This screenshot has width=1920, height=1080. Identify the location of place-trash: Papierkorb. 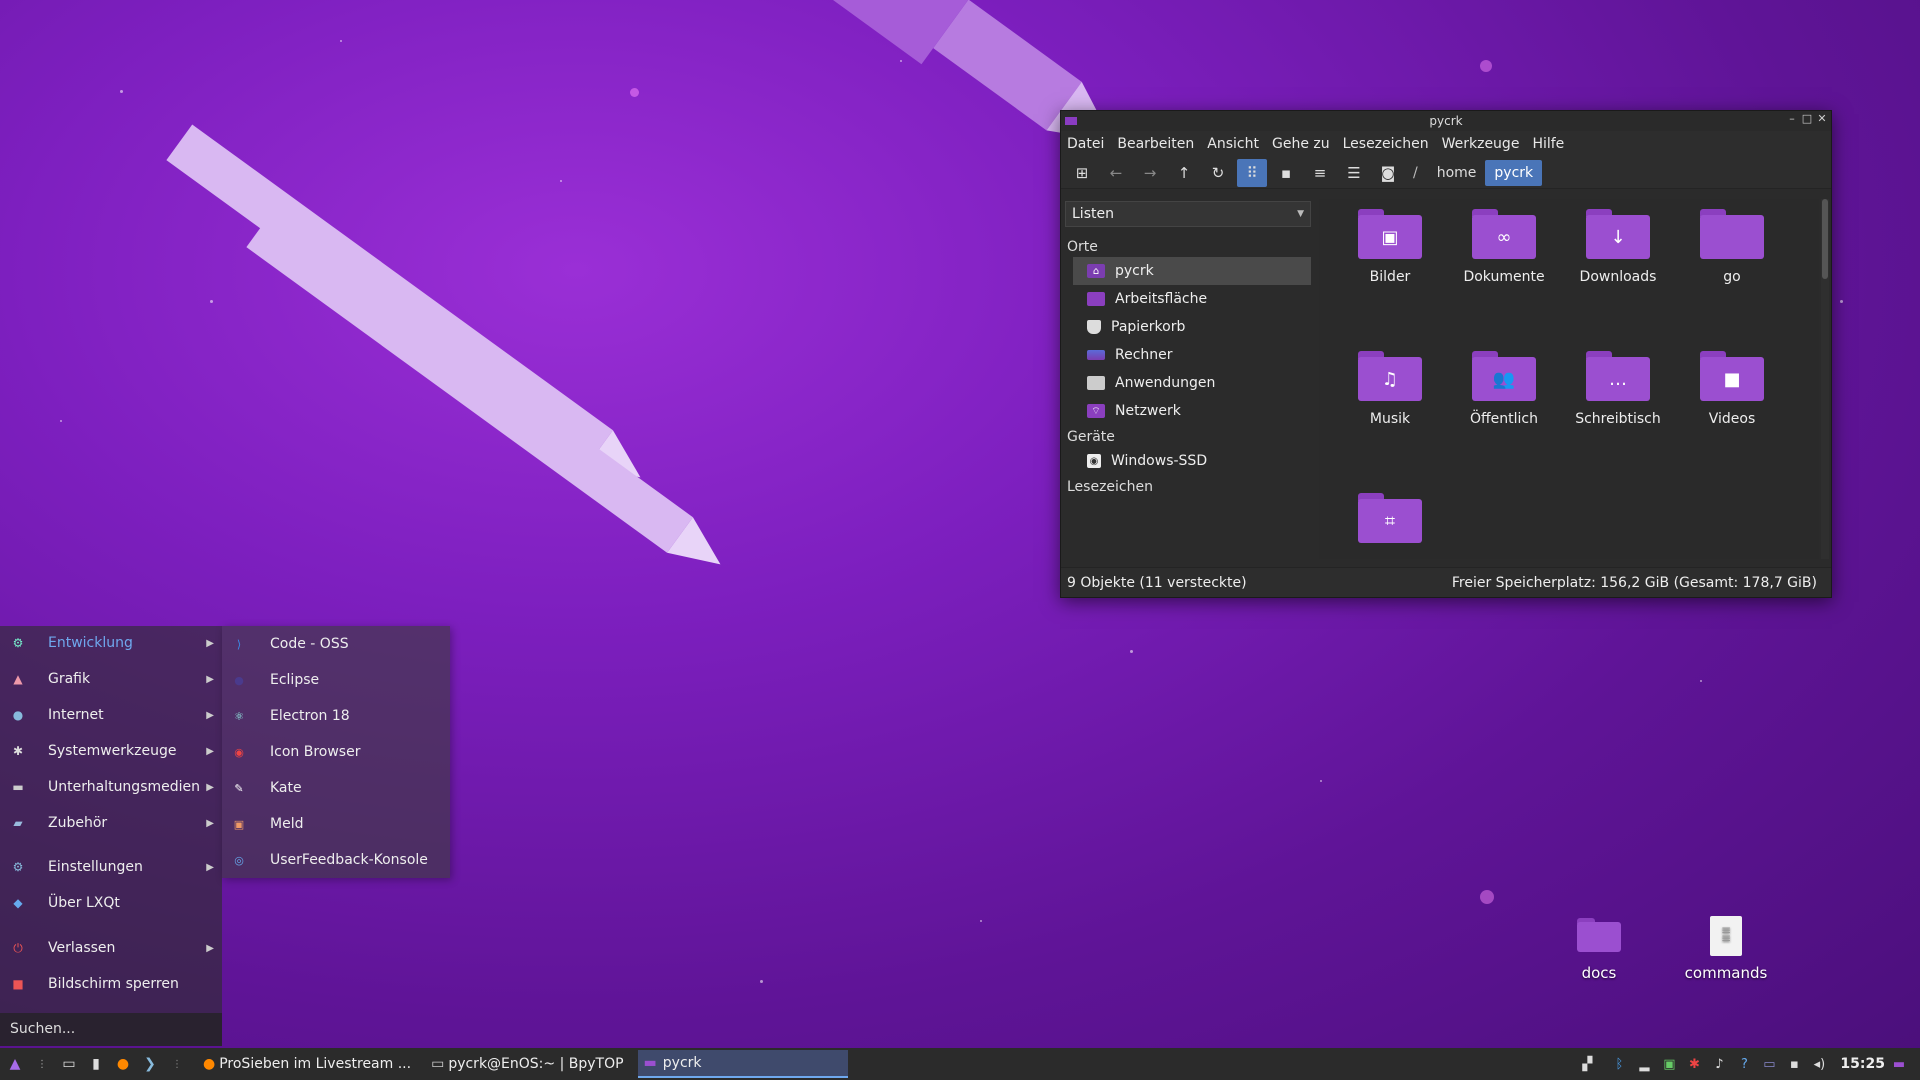
(1192, 327).